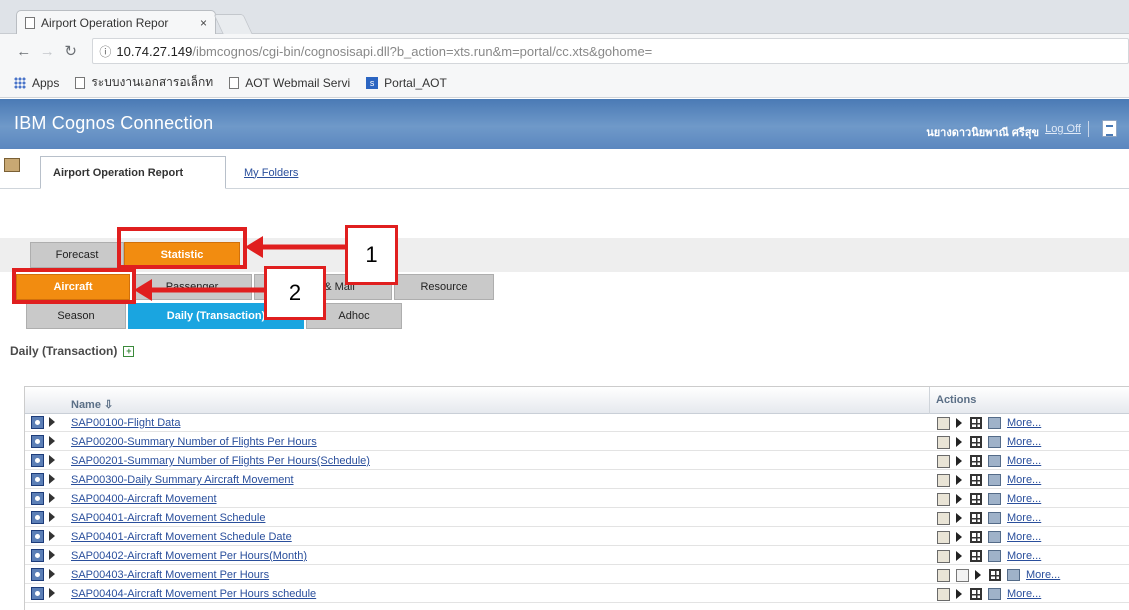 The image size is (1129, 610). I want to click on bookmark-apps: Apps, so click(36, 83).